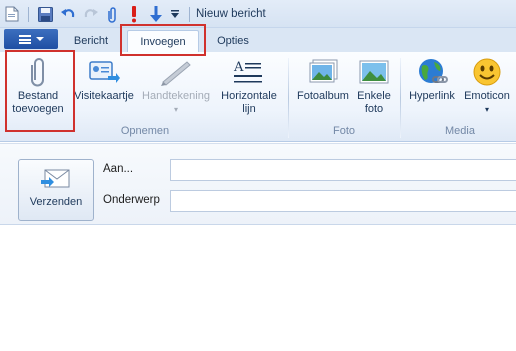  I want to click on tab-opties: Opties, so click(233, 41).